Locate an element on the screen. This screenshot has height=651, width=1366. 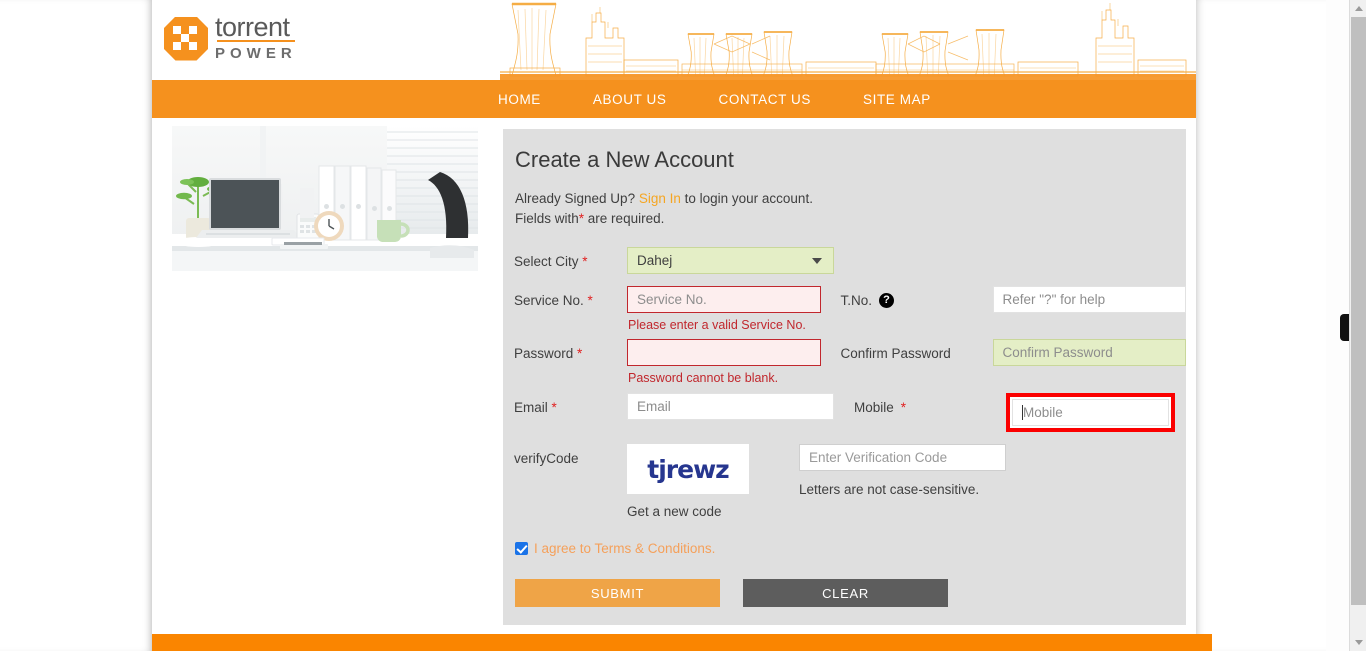
email-input: Email is located at coordinates (730, 406).